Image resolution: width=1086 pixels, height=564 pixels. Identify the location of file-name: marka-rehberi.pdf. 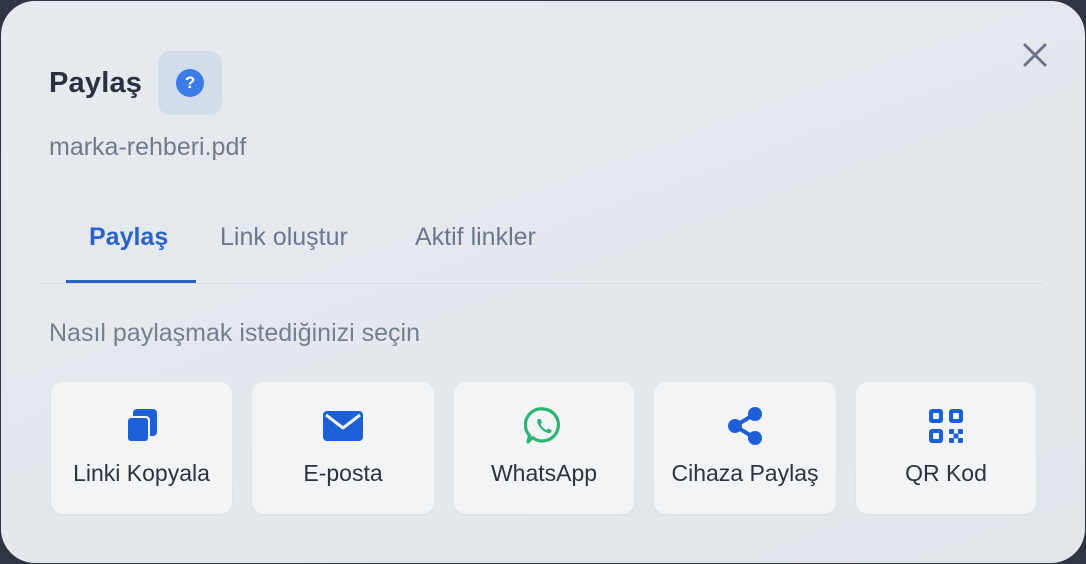
(148, 147).